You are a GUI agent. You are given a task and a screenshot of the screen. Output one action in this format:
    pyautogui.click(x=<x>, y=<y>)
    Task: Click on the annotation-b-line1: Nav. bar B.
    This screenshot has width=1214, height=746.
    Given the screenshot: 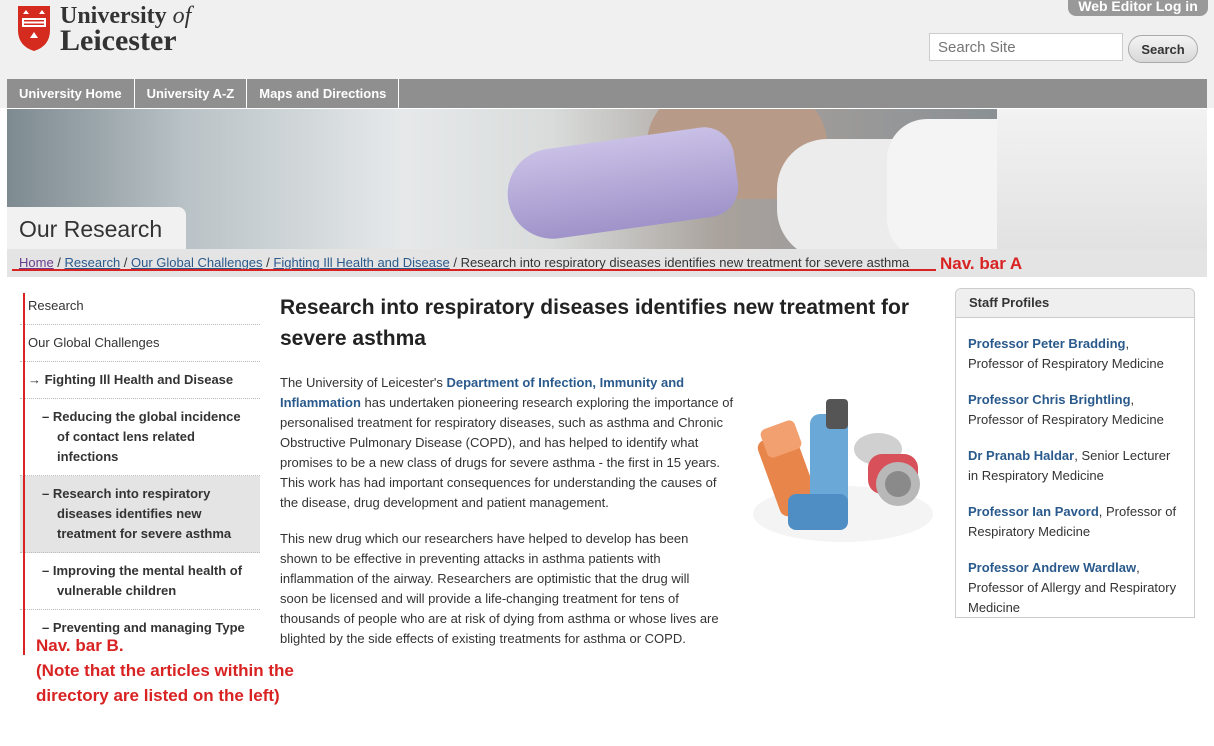 What is the action you would take?
    pyautogui.click(x=80, y=645)
    